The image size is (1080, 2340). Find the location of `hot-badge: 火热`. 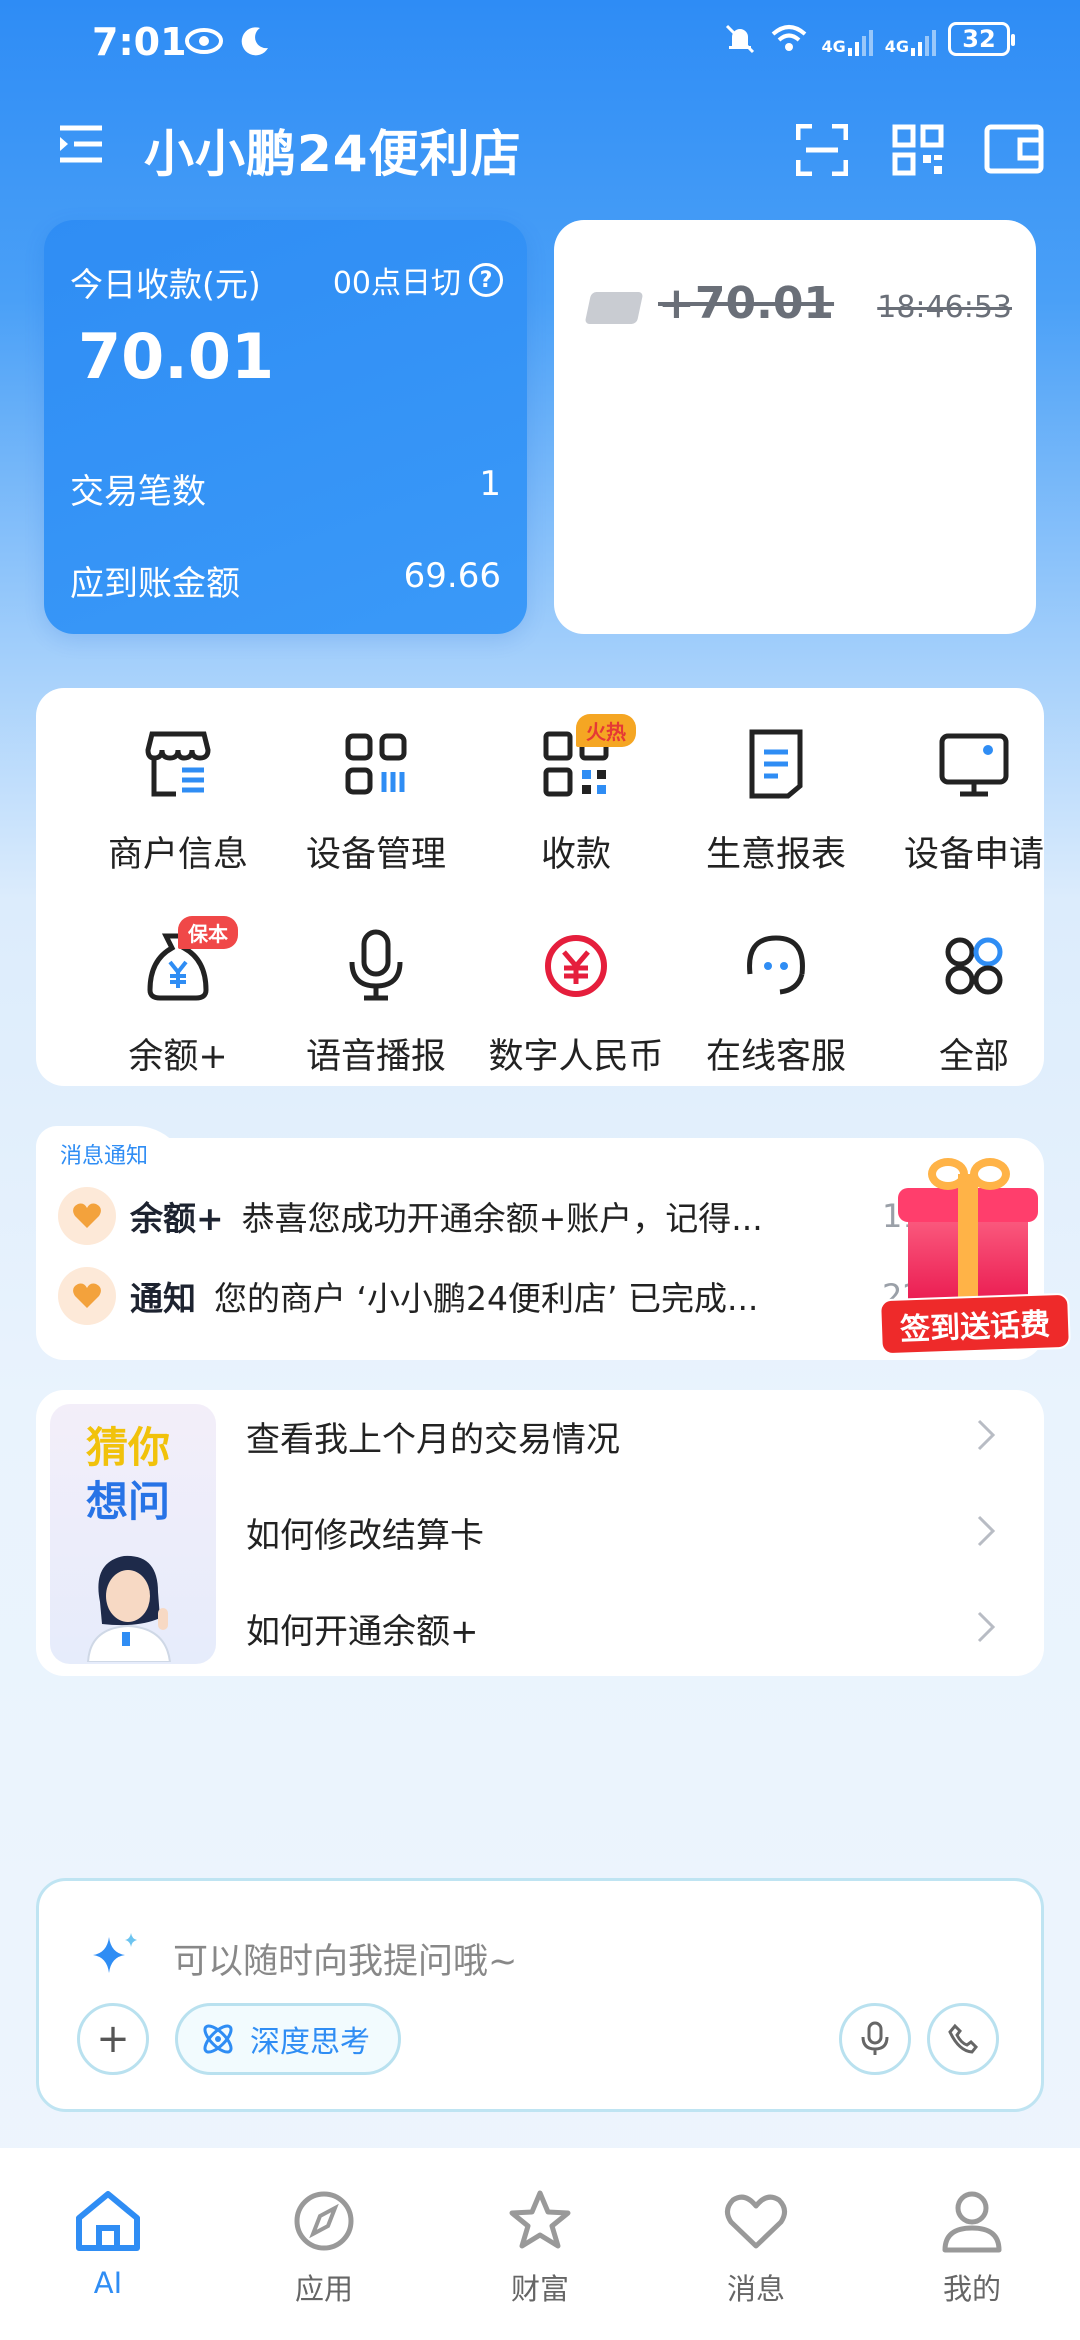

hot-badge: 火热 is located at coordinates (606, 730).